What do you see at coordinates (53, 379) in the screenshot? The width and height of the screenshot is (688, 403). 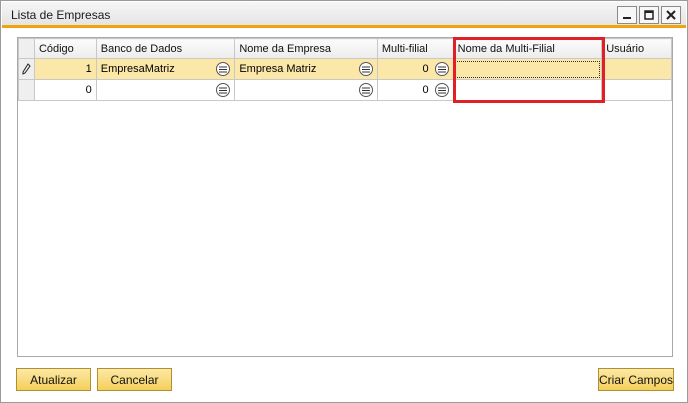 I see `atualizar-button: Atualizar` at bounding box center [53, 379].